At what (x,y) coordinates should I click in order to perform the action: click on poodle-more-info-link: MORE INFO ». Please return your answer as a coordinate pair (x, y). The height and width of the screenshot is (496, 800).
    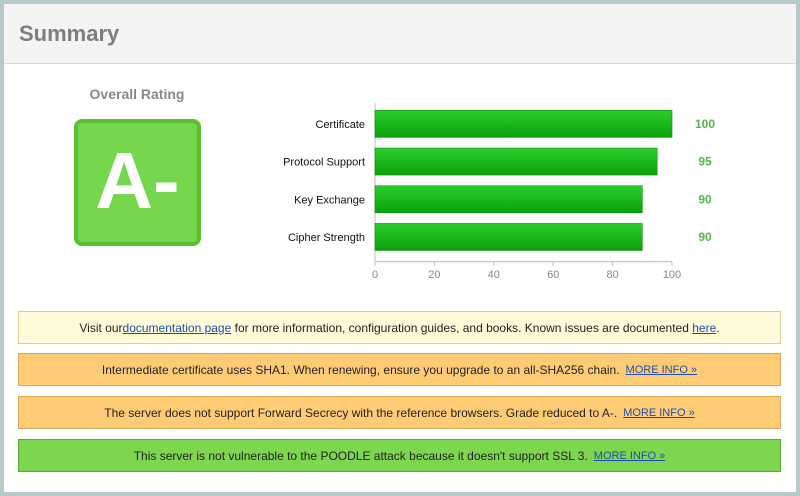
    Looking at the image, I should click on (630, 456).